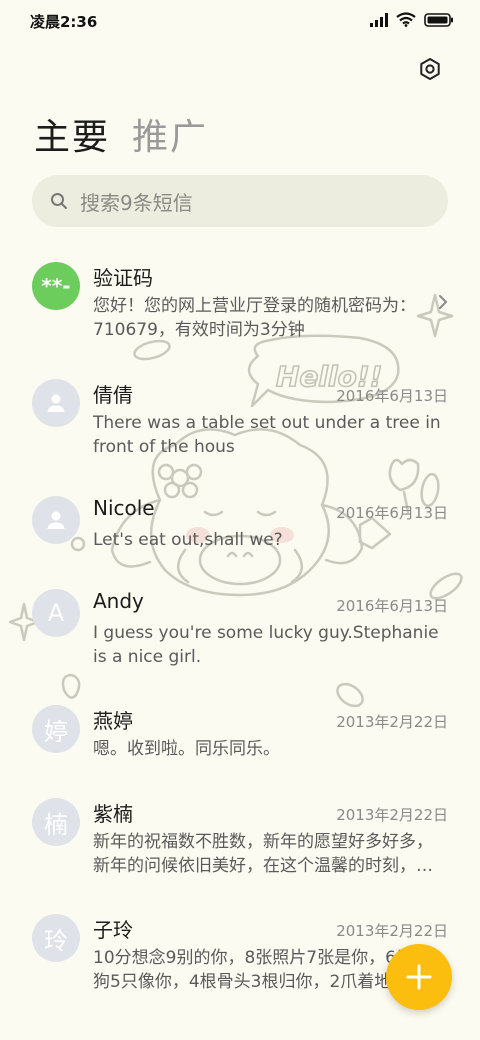  Describe the element at coordinates (438, 19) in the screenshot. I see `battery-icon` at that location.